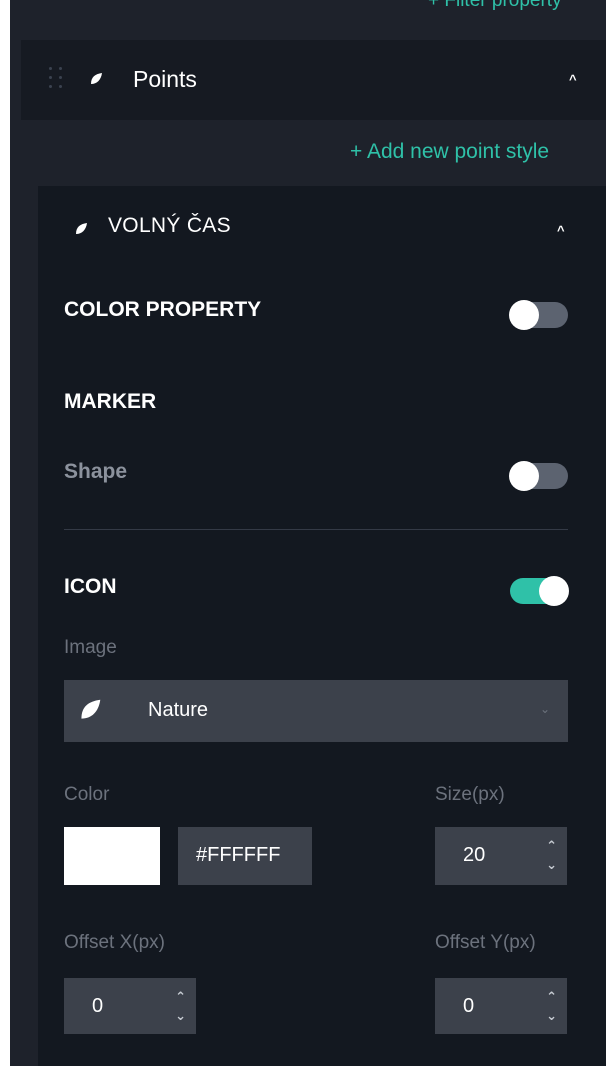 This screenshot has width=606, height=1066. I want to click on image-select: Nature ⌄, so click(316, 711).